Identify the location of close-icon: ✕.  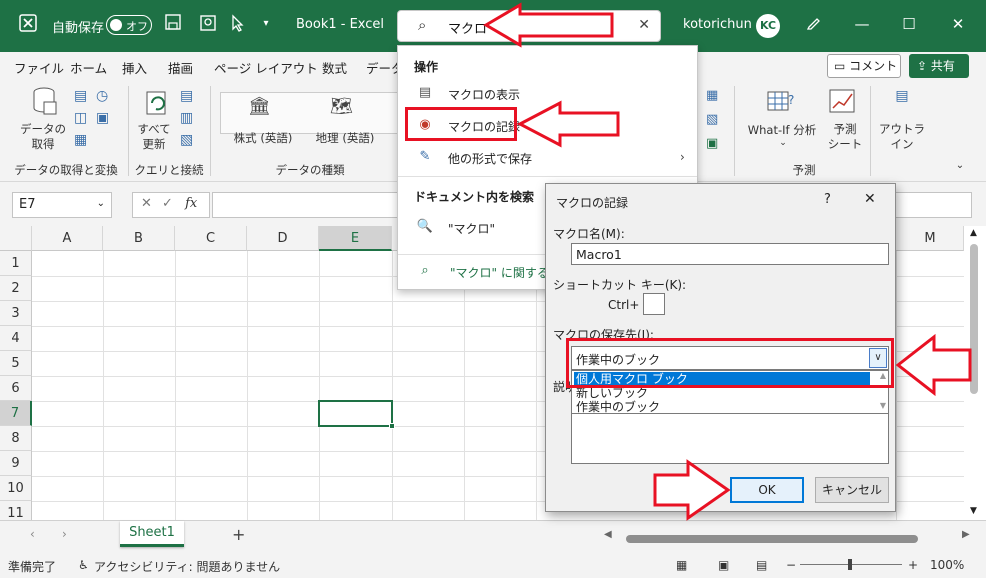
(870, 199).